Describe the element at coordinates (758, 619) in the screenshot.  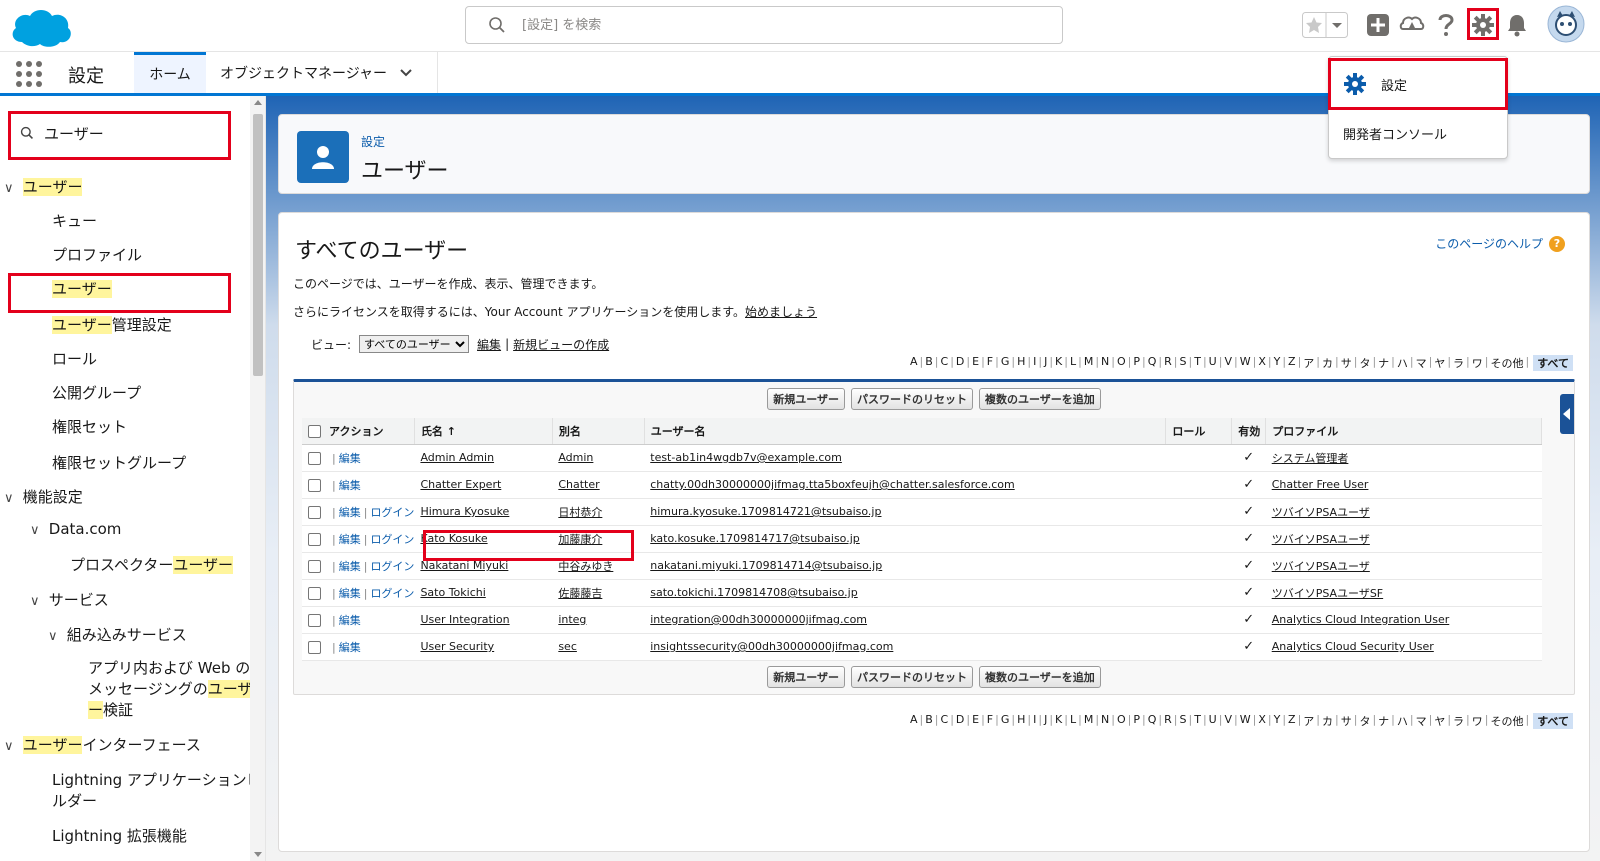
I see `username-link: integration@00dh30000000jifmag.com` at that location.